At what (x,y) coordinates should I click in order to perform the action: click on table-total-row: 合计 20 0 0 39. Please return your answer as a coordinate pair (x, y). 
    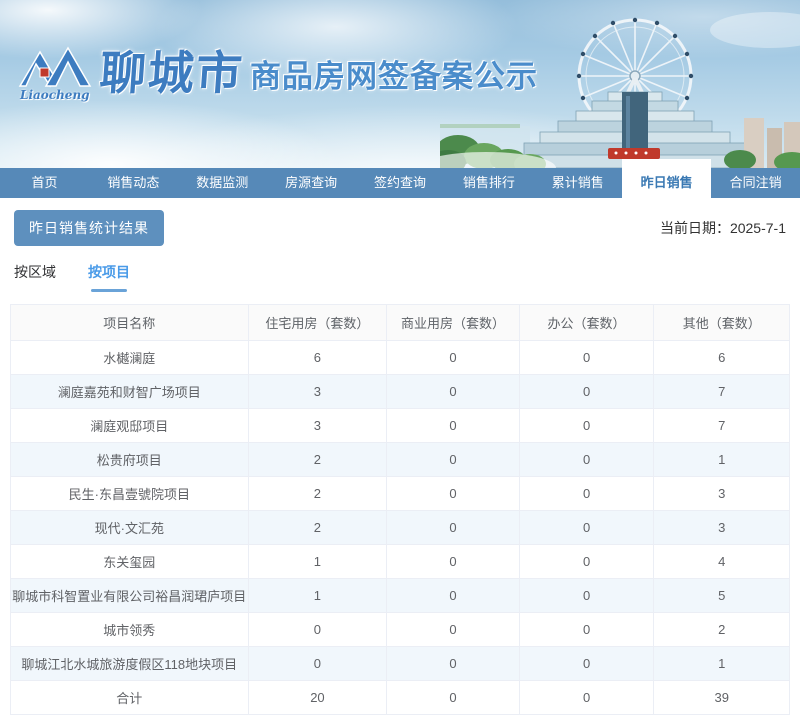
    Looking at the image, I should click on (400, 697).